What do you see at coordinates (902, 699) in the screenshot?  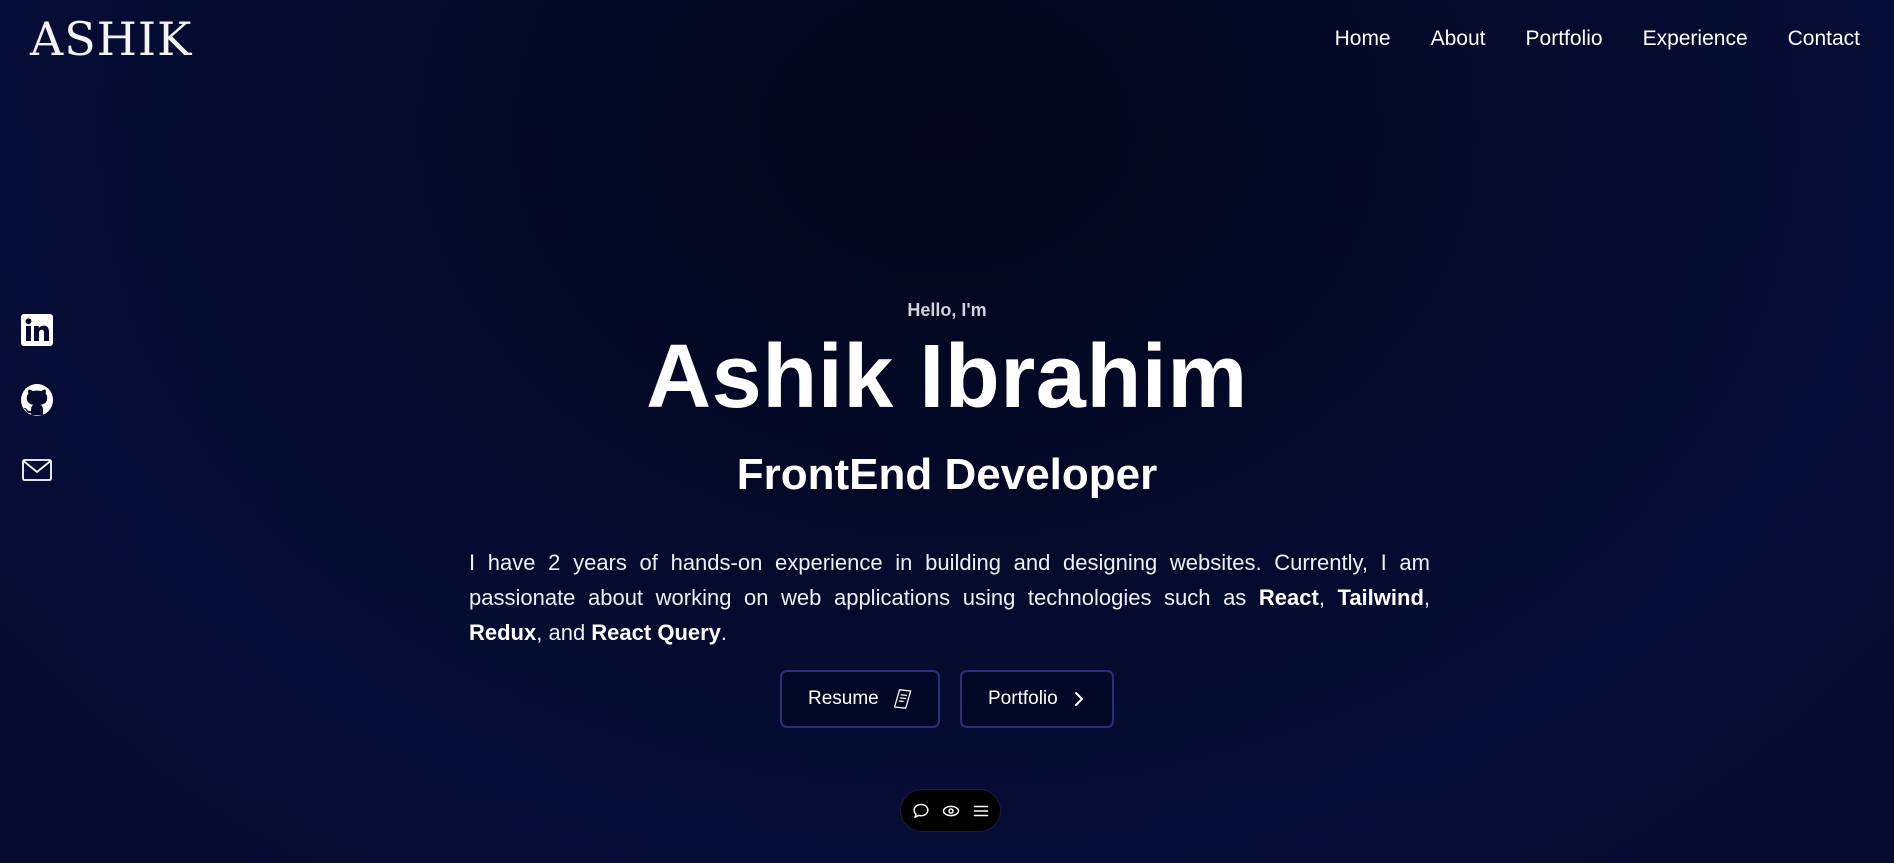 I see `document-icon` at bounding box center [902, 699].